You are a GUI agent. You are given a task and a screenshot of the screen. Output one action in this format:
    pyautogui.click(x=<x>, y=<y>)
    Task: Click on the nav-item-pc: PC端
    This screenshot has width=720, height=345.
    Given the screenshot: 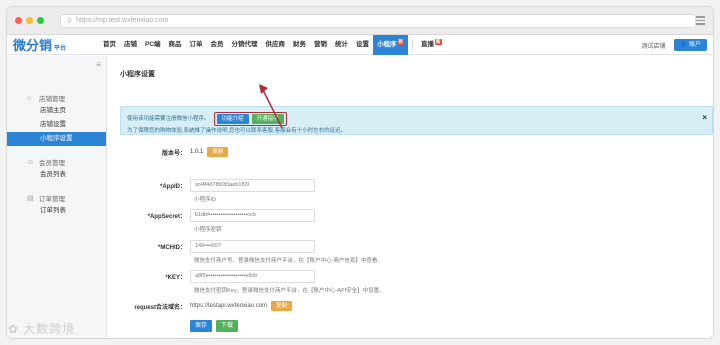 What is the action you would take?
    pyautogui.click(x=153, y=45)
    